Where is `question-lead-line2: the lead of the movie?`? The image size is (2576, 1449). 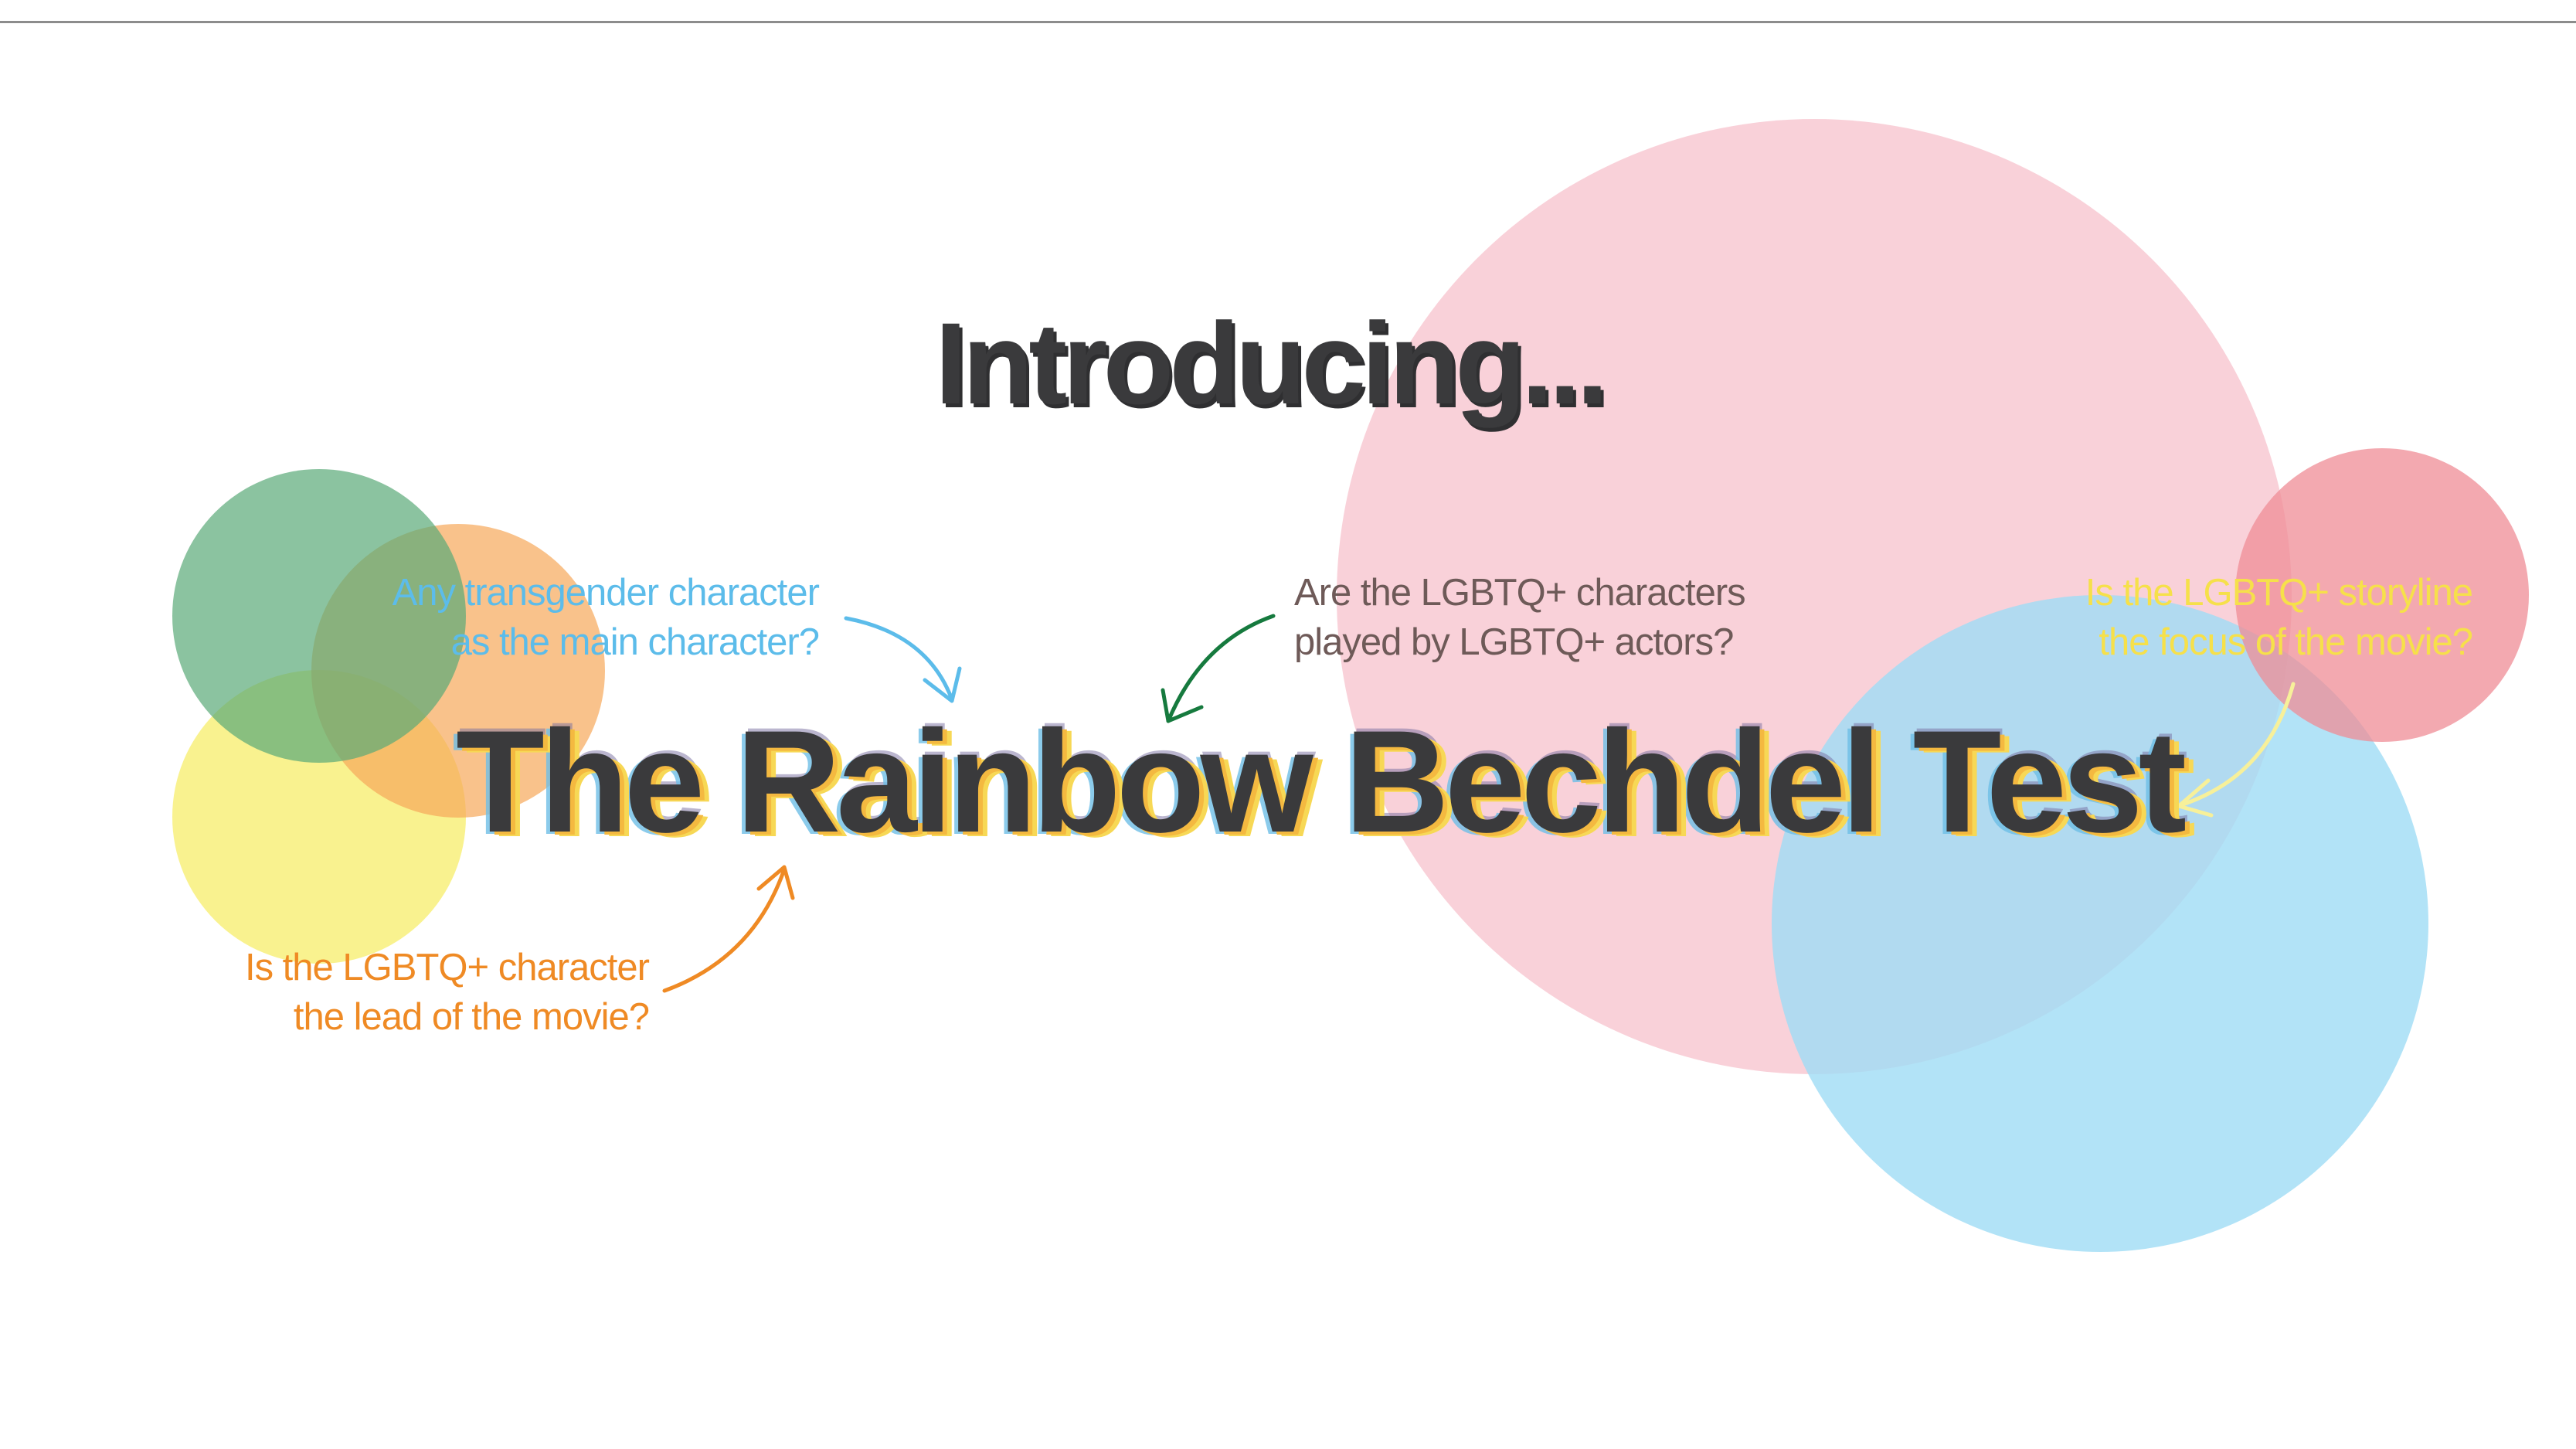 question-lead-line2: the lead of the movie? is located at coordinates (471, 1017).